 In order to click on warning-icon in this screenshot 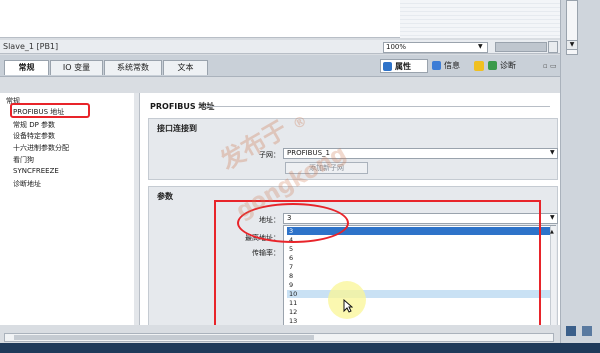, I will do `click(479, 66)`.